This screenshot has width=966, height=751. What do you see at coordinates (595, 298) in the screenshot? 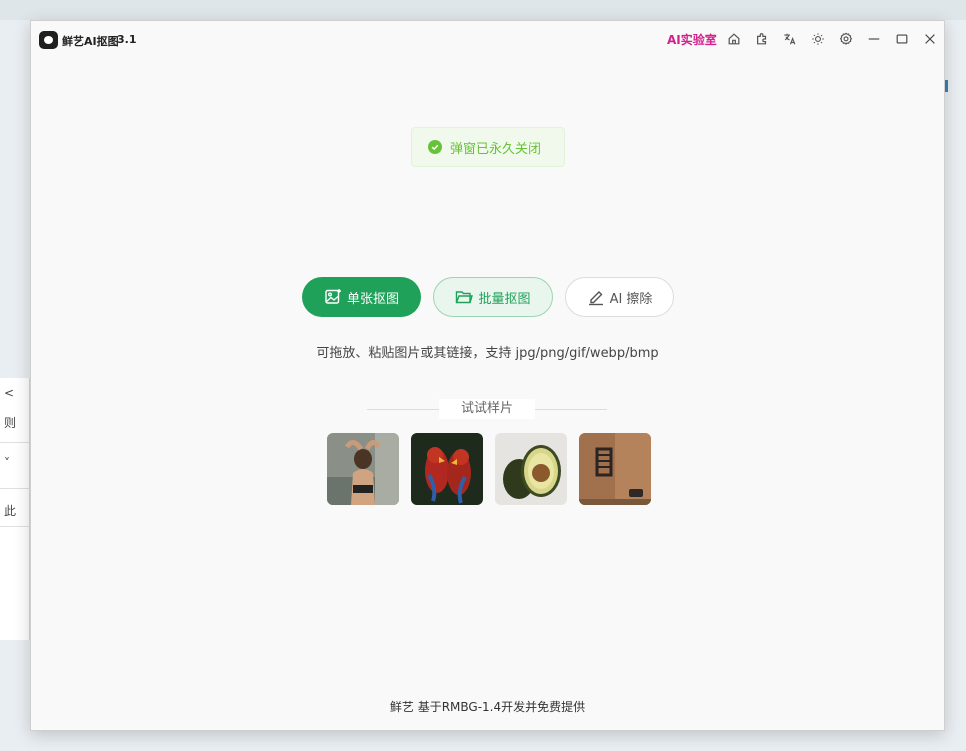
I see `eraser-icon` at bounding box center [595, 298].